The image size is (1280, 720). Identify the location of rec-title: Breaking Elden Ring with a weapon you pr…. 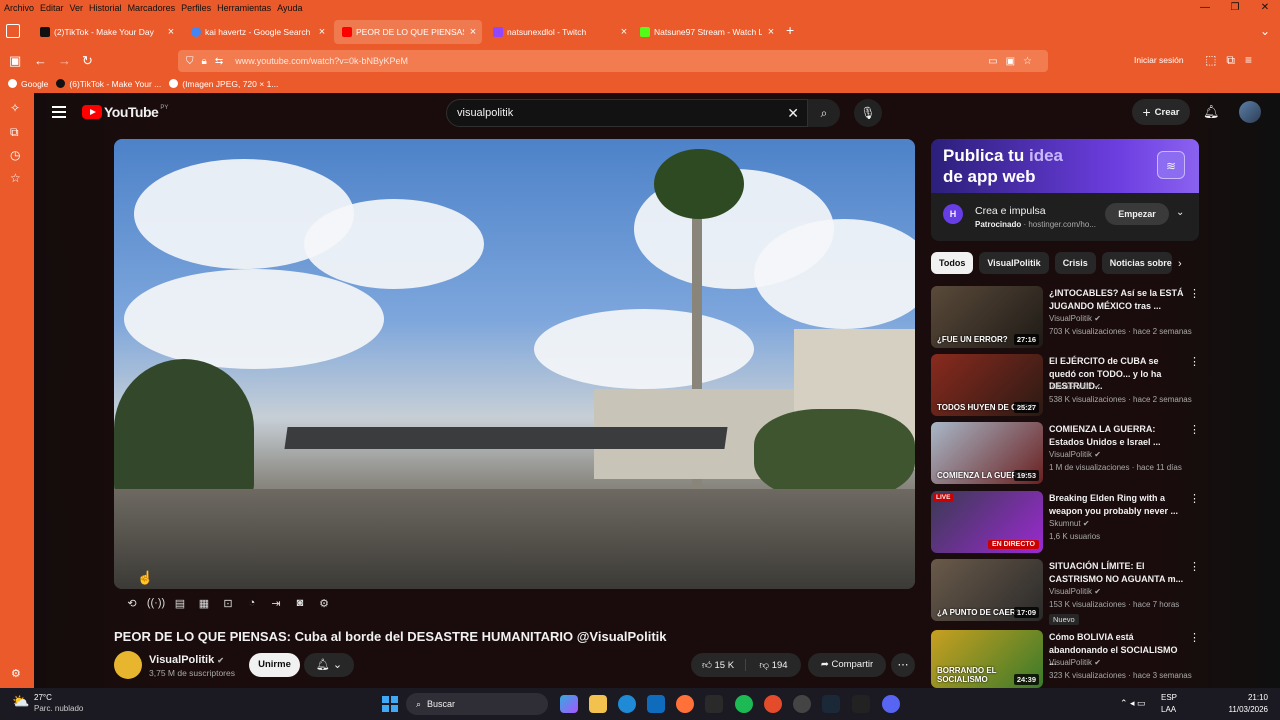
(1117, 504).